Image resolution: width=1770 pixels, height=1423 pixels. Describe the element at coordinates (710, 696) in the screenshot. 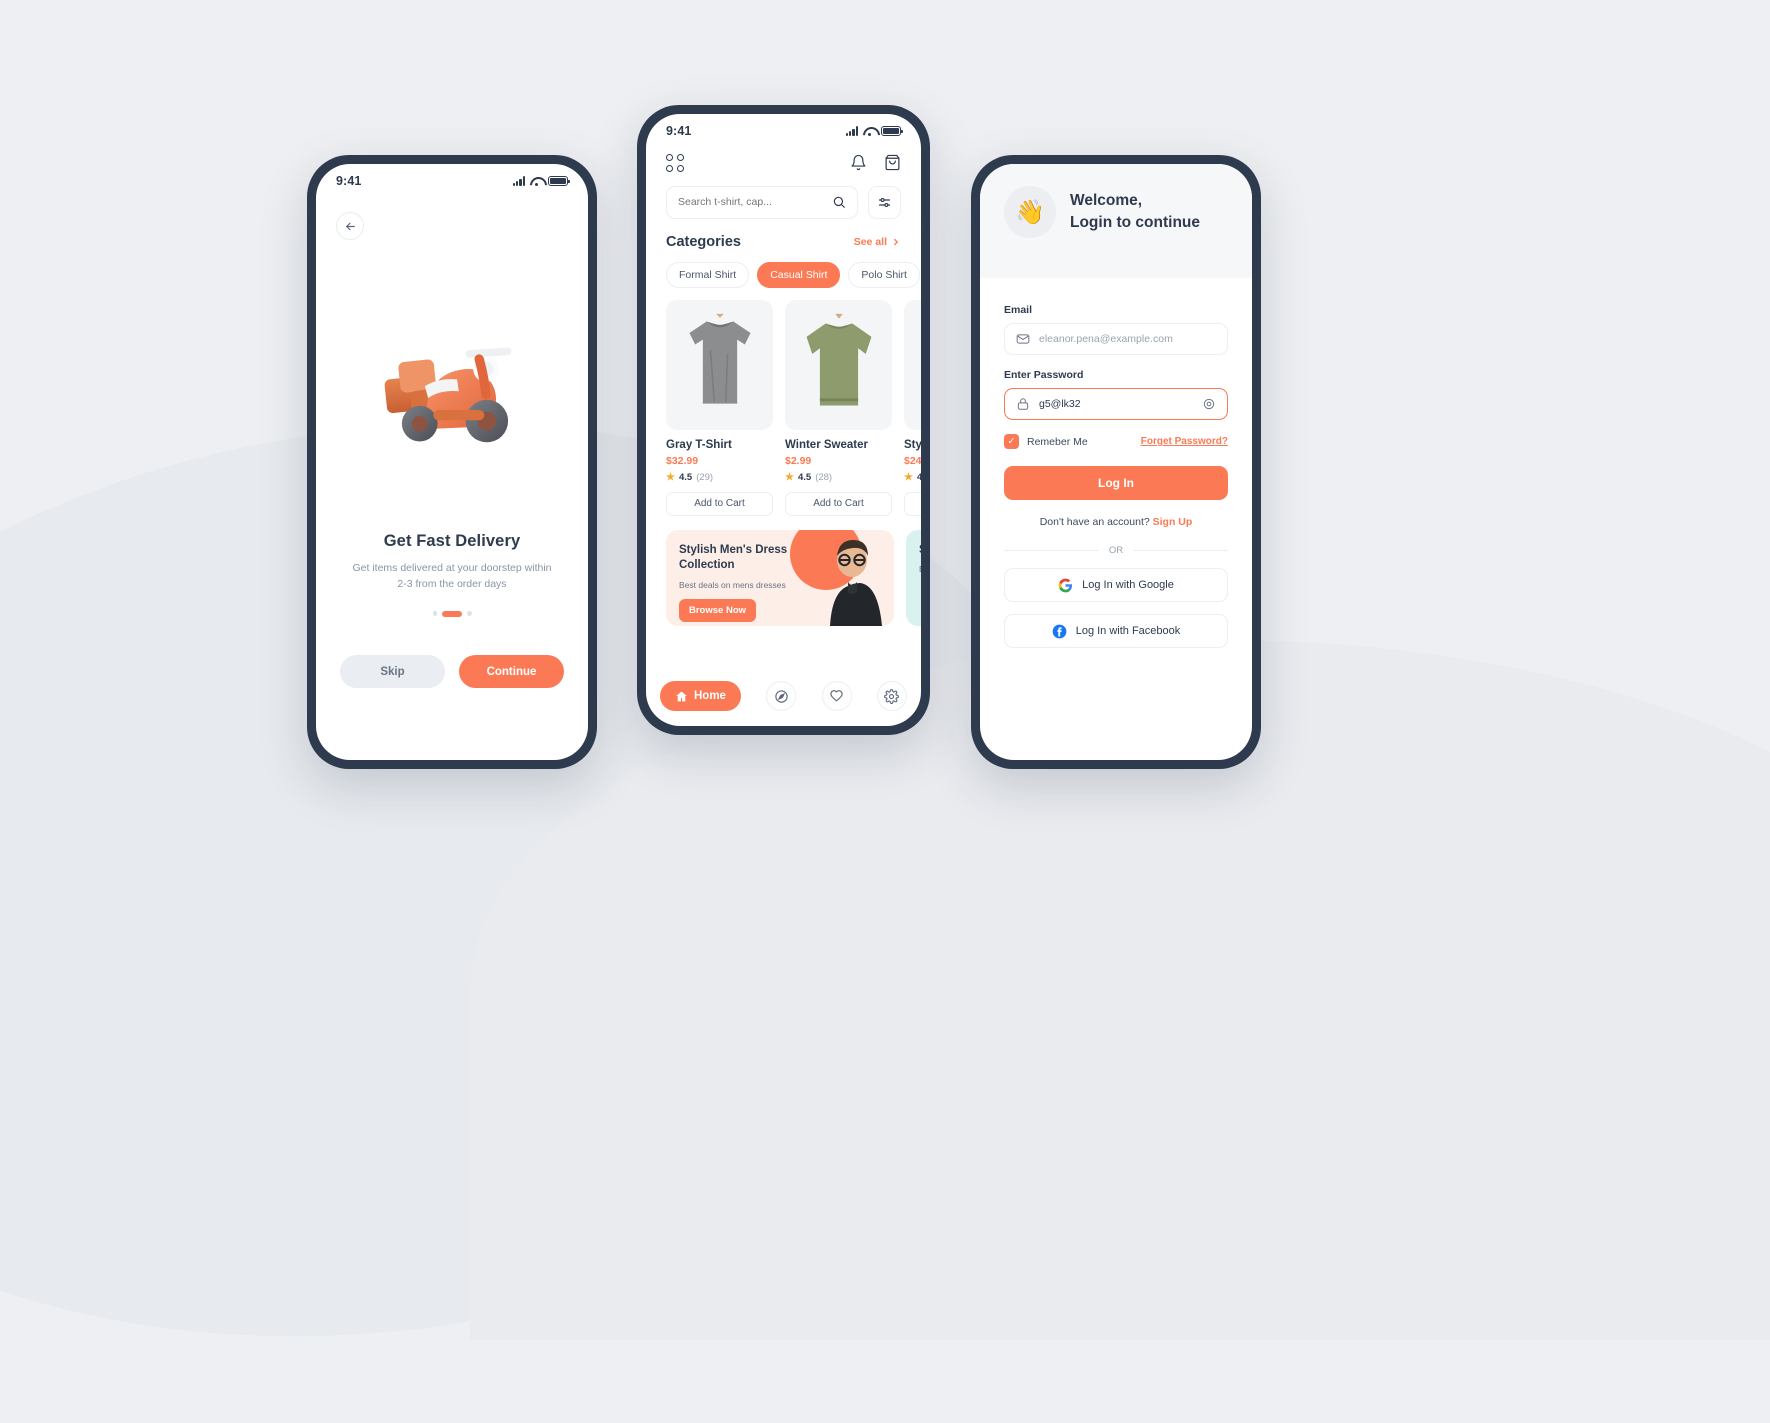

I see `tab-home-label: Home` at that location.